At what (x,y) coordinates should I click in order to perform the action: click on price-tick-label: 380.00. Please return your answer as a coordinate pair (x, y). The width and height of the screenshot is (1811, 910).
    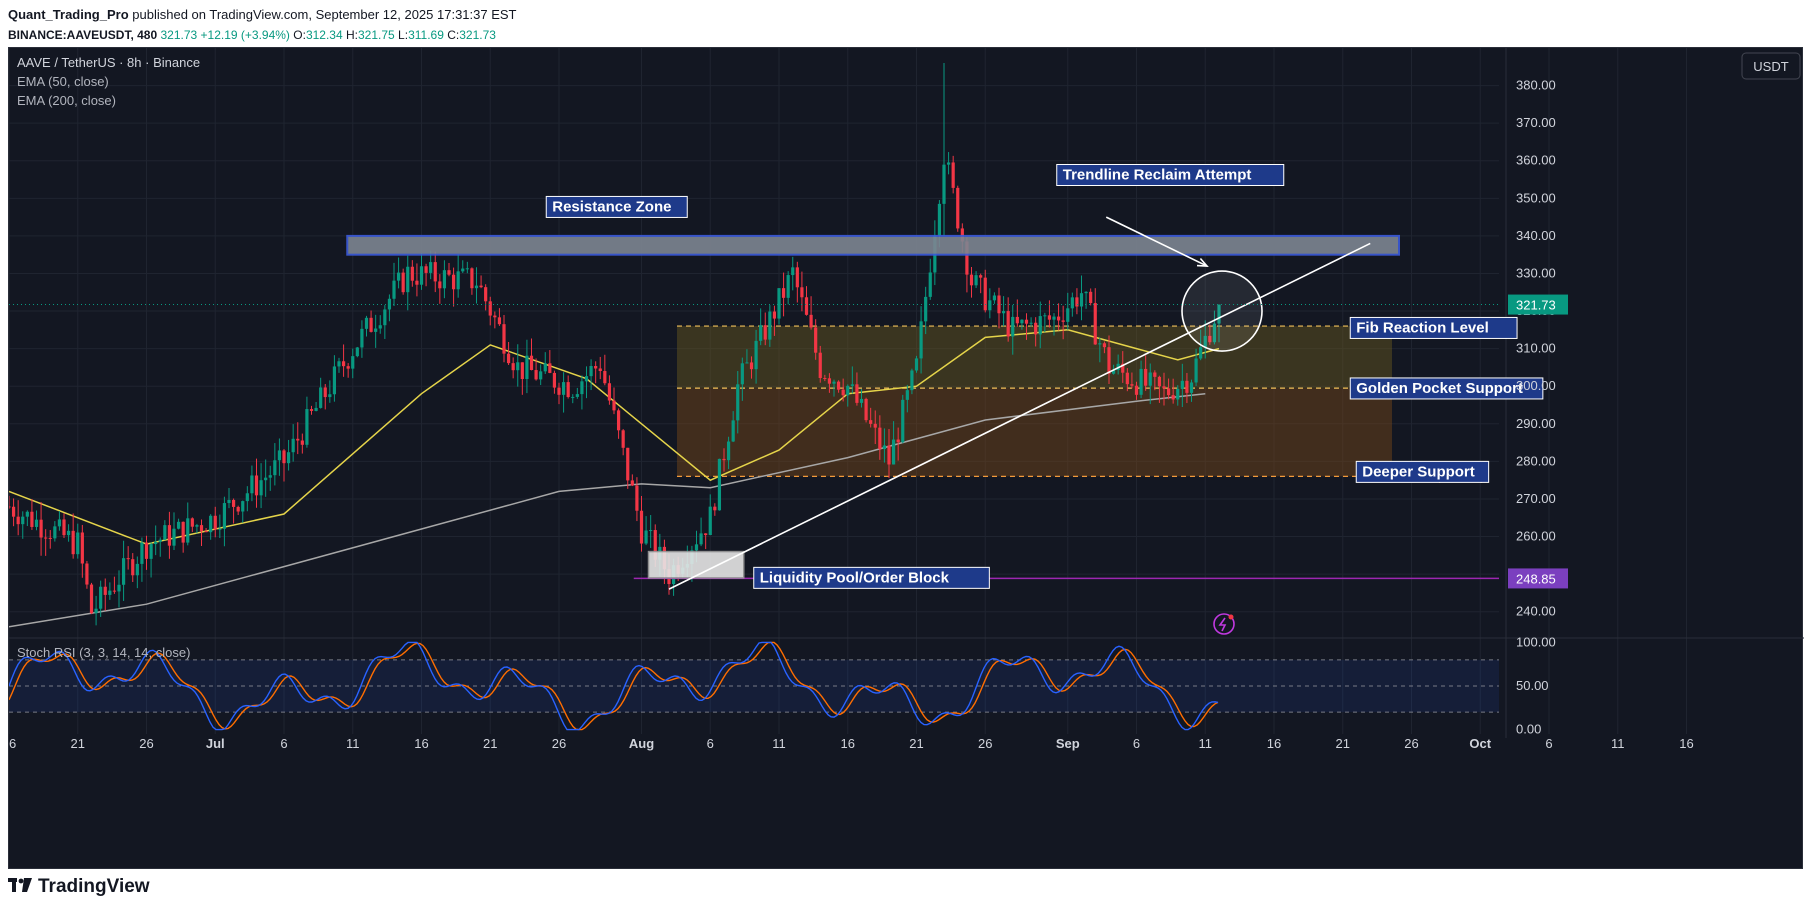
    Looking at the image, I should click on (1536, 85).